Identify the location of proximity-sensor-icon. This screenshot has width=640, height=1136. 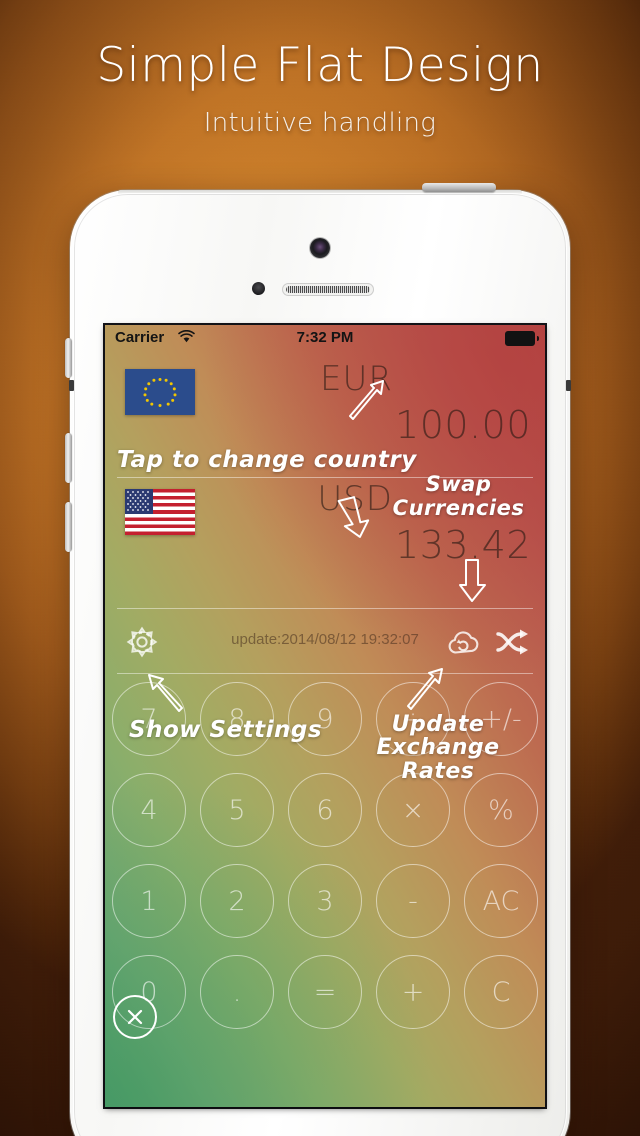
(258, 288).